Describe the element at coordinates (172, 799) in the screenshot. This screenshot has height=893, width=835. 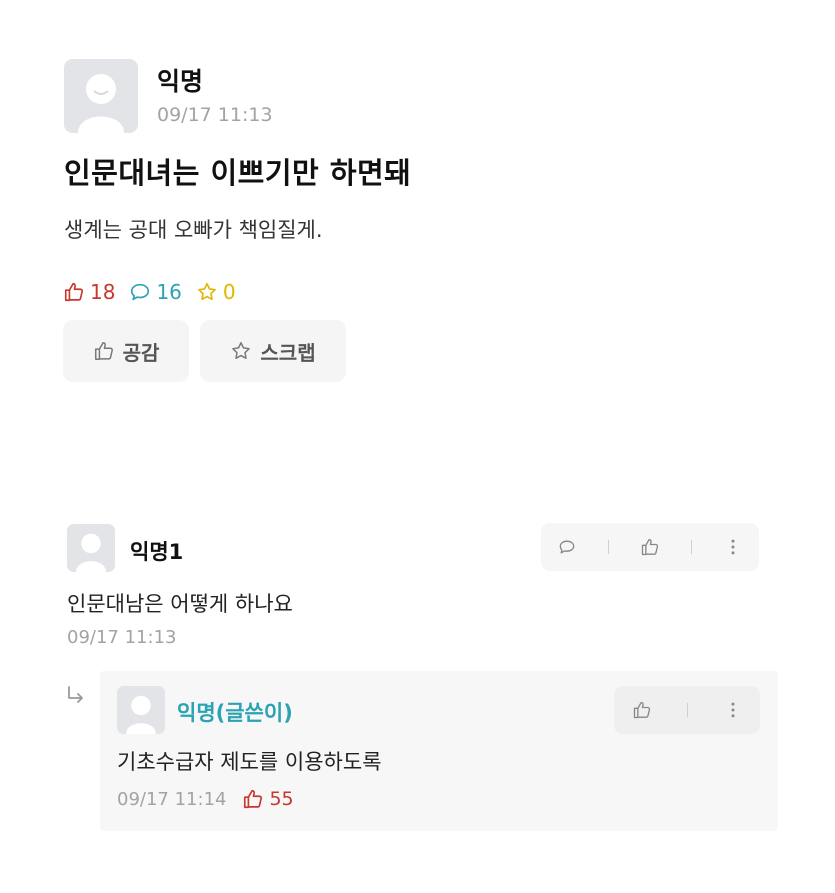
I see `reply-timestamp: 09/17 11:14` at that location.